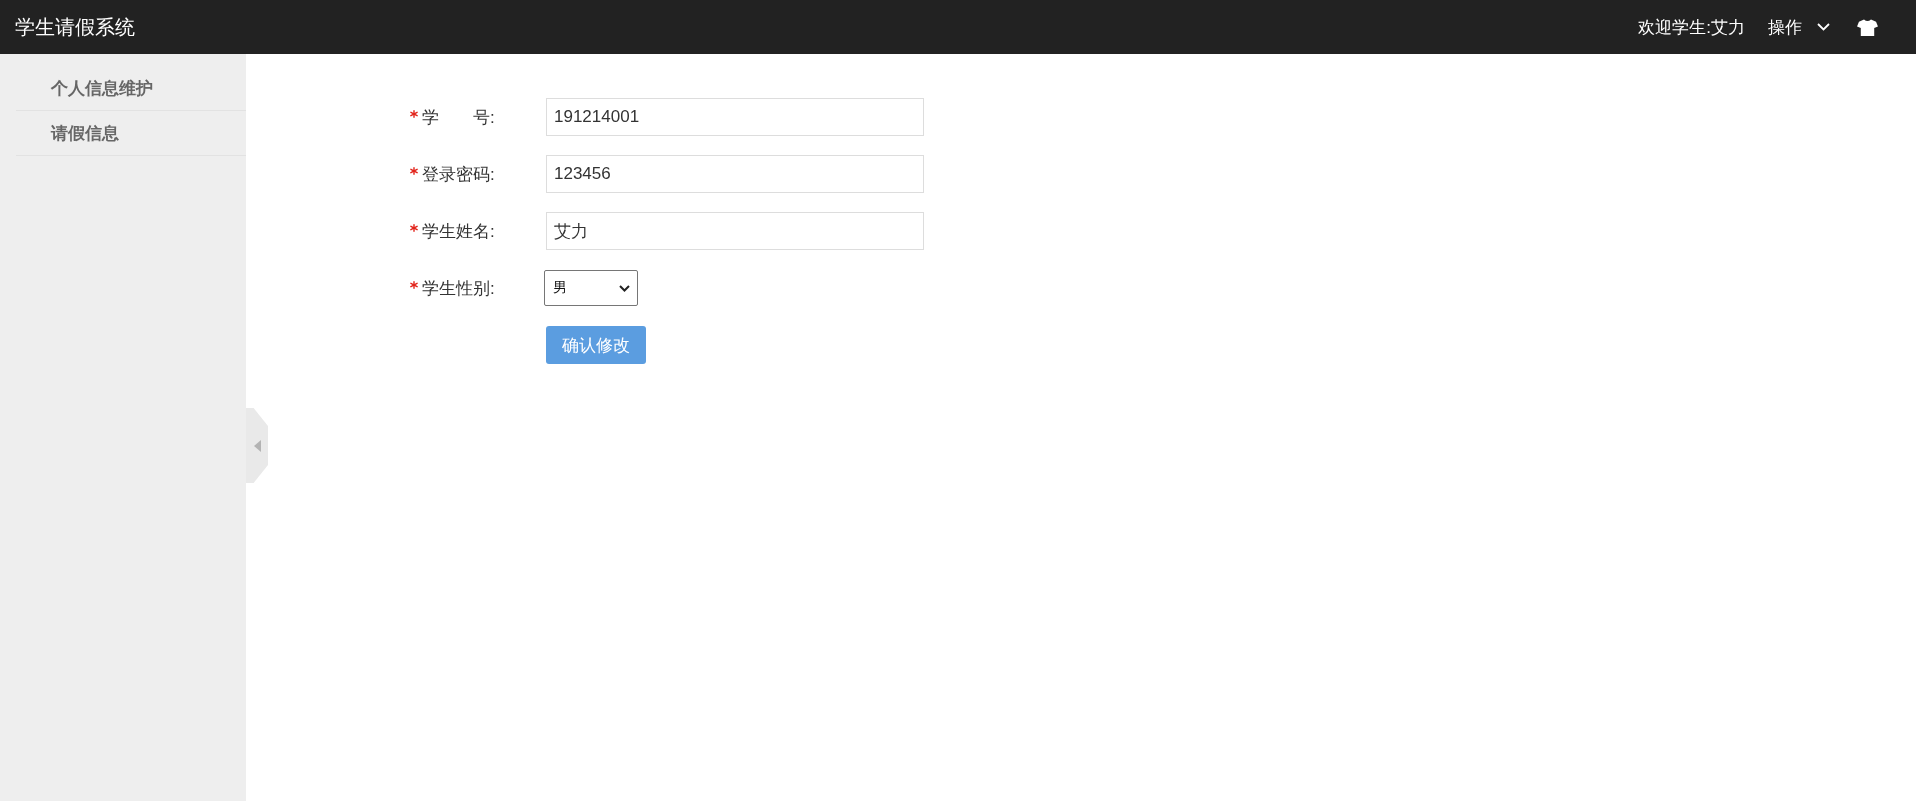  I want to click on app-title: 学生请假系统, so click(75, 27).